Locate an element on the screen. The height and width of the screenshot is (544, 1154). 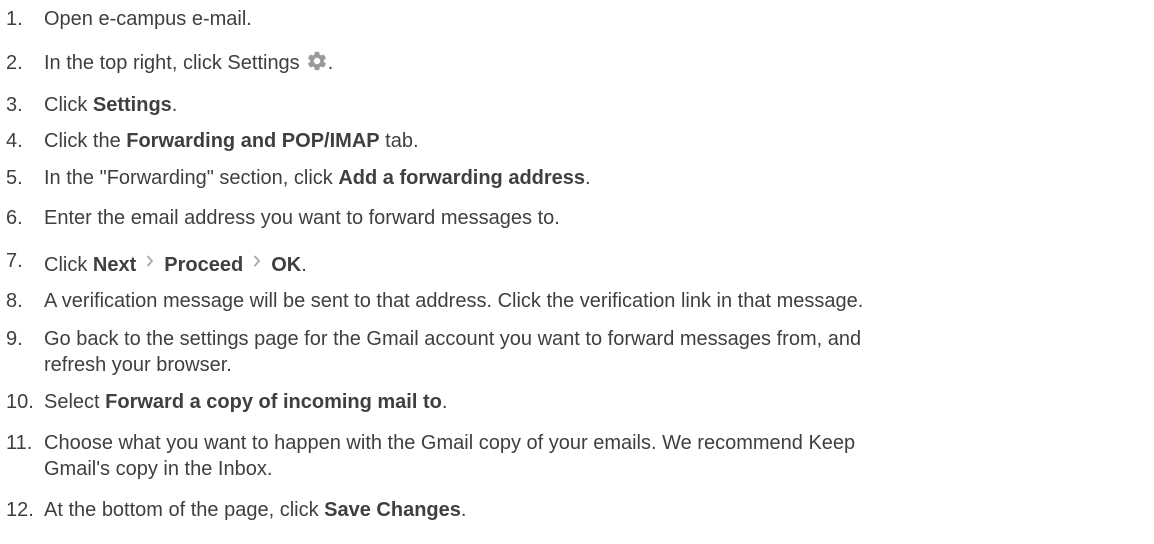
step-text-bold: Save Changes is located at coordinates (392, 510).